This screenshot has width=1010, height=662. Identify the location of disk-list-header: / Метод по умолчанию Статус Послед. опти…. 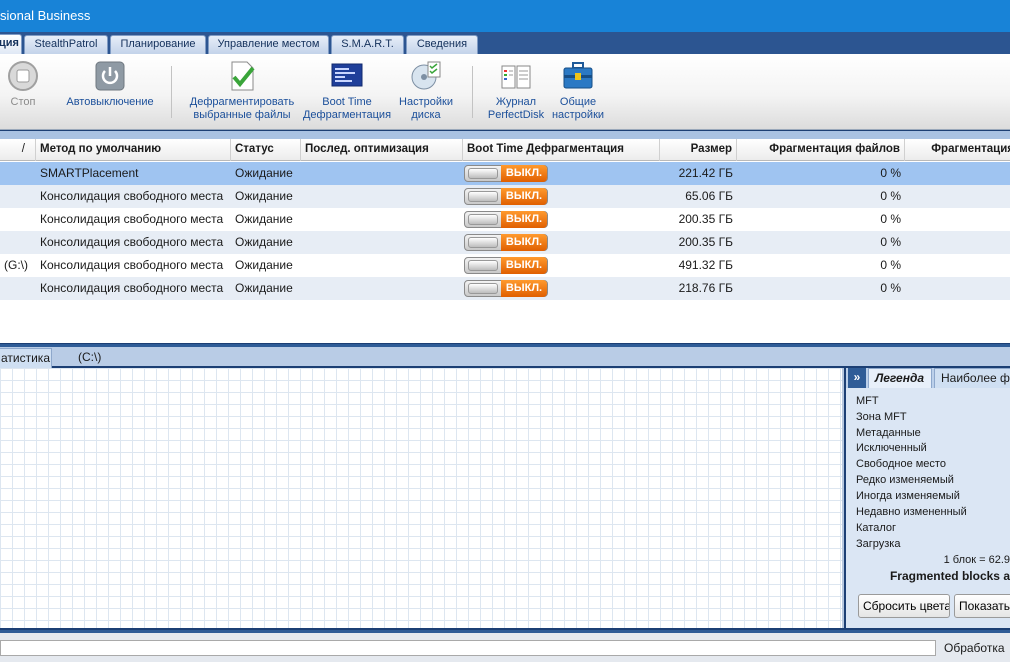
(505, 150).